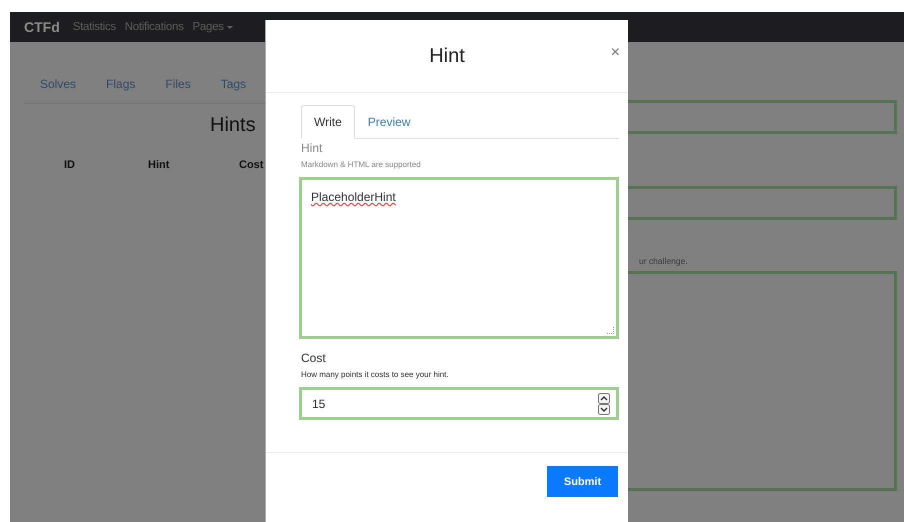 Image resolution: width=904 pixels, height=522 pixels. Describe the element at coordinates (314, 358) in the screenshot. I see `field-label: Cost` at that location.